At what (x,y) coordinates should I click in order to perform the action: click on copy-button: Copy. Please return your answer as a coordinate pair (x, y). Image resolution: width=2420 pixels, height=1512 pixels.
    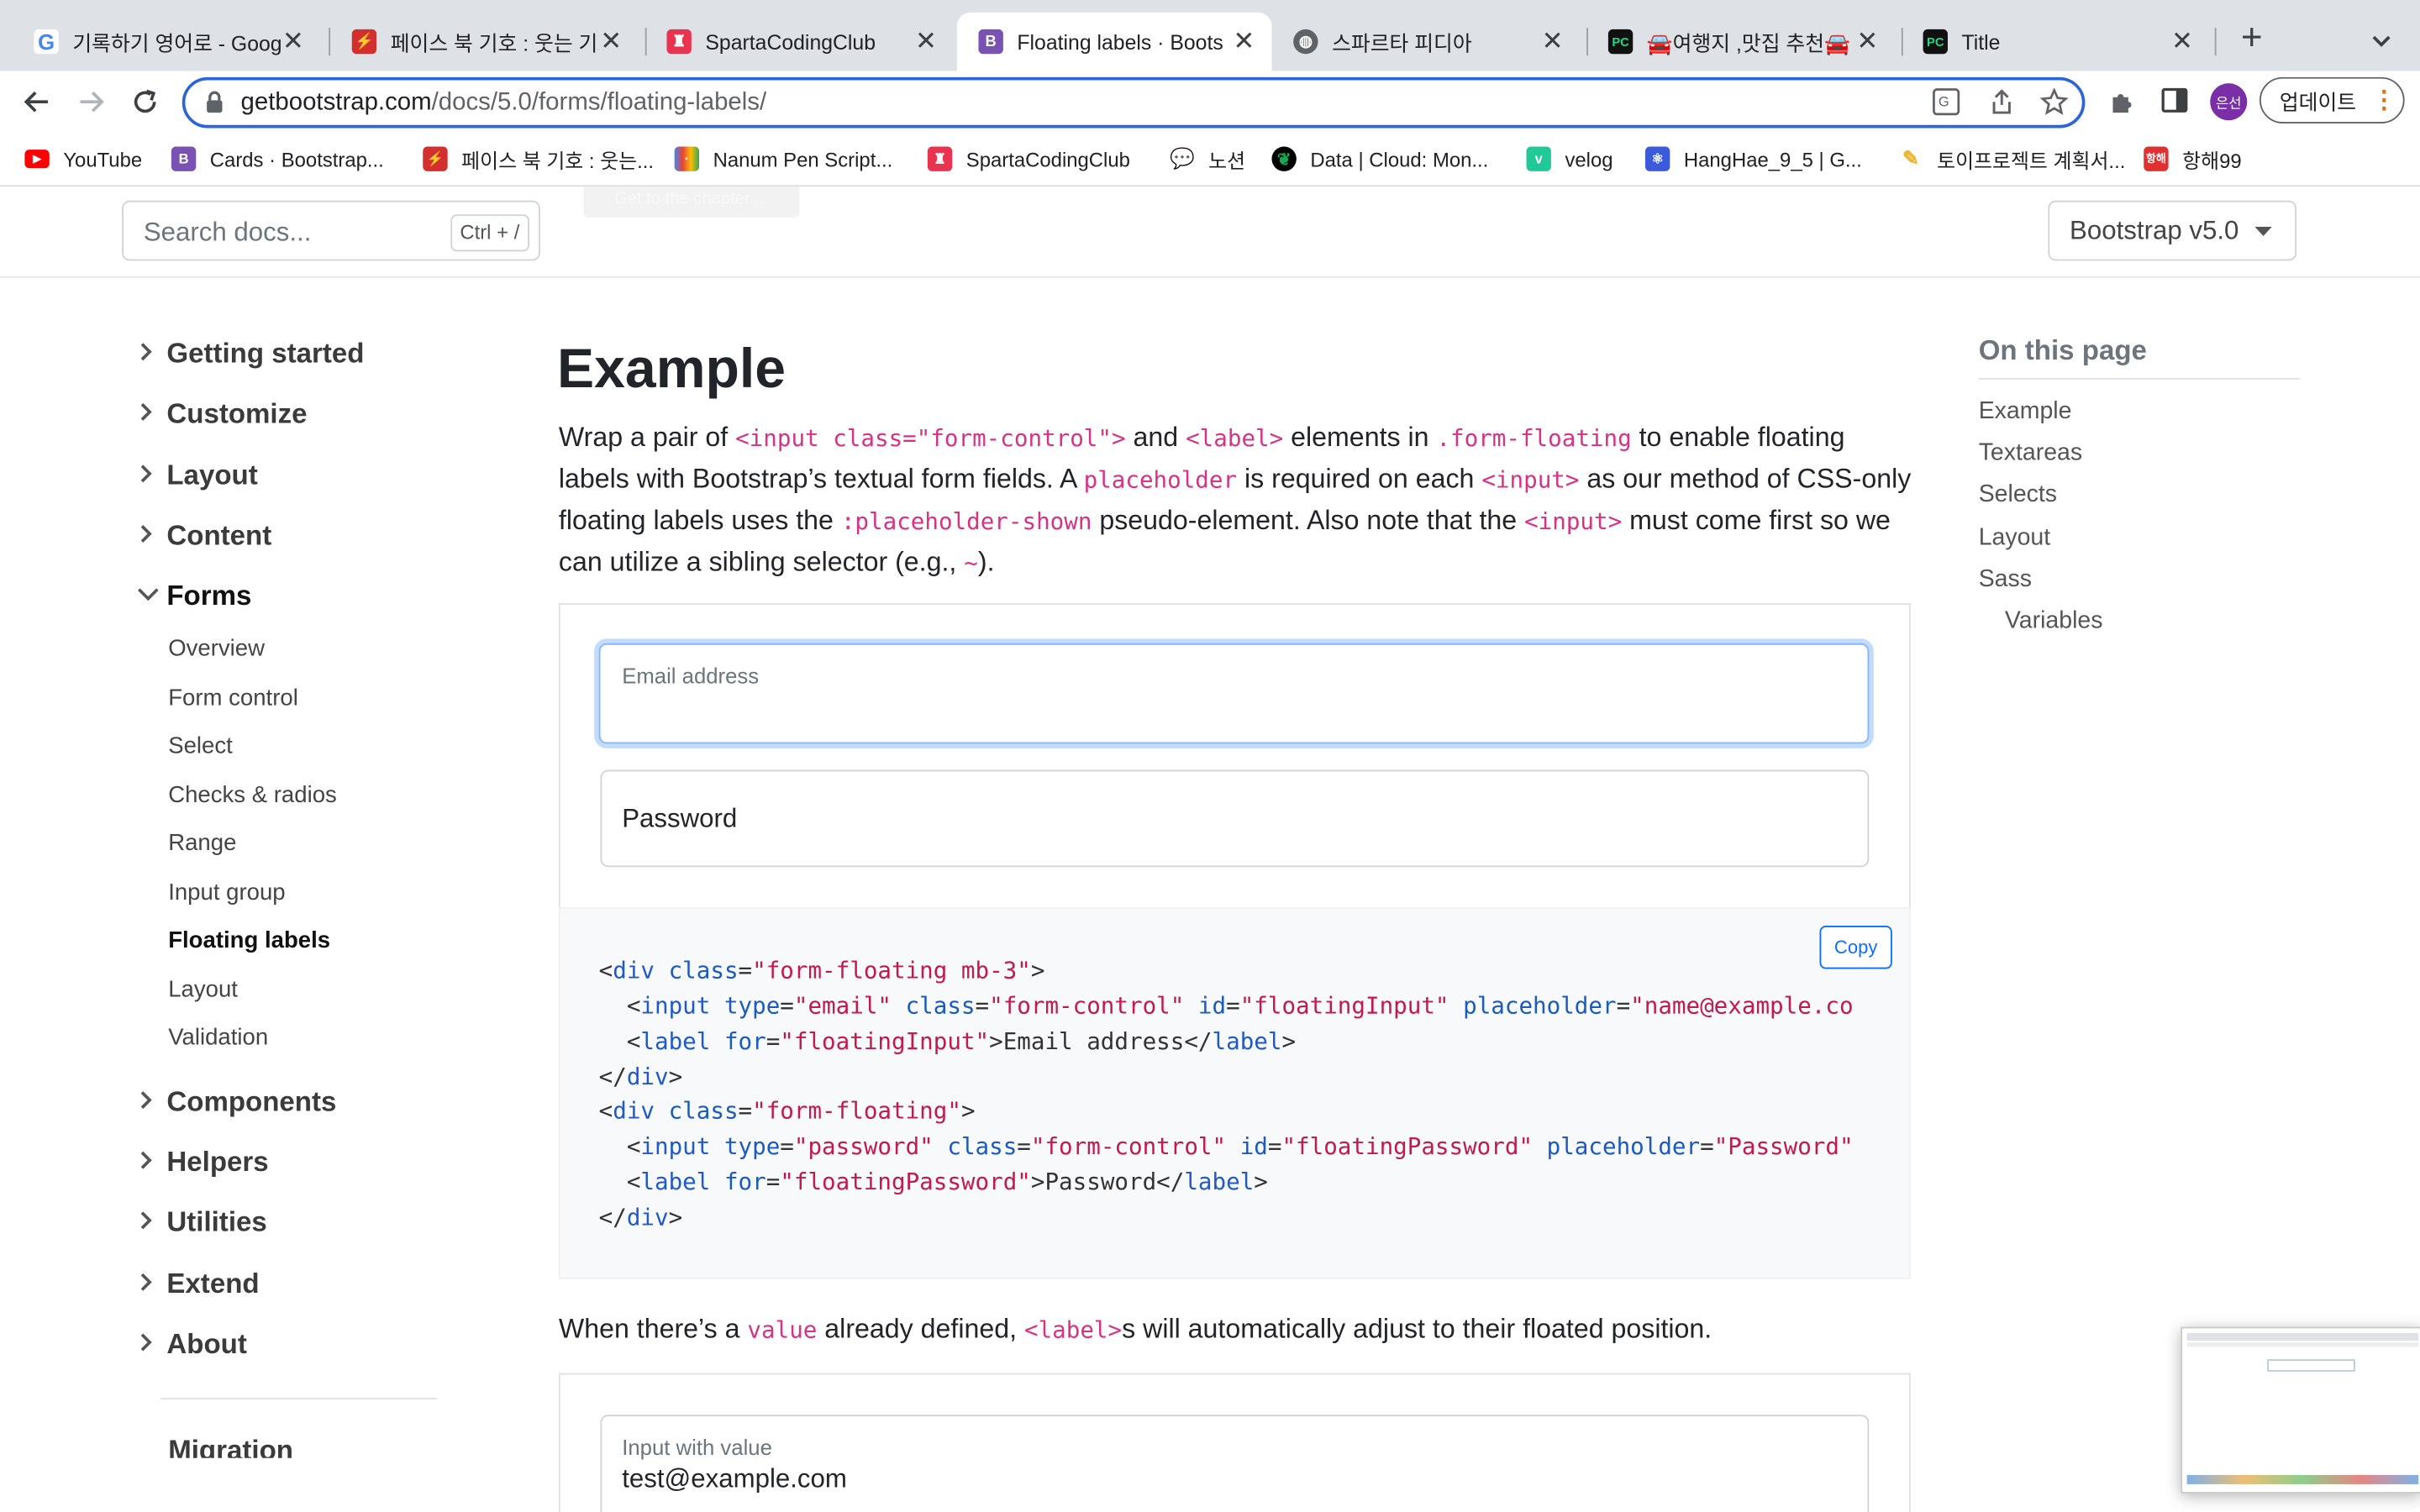
    Looking at the image, I should click on (1856, 947).